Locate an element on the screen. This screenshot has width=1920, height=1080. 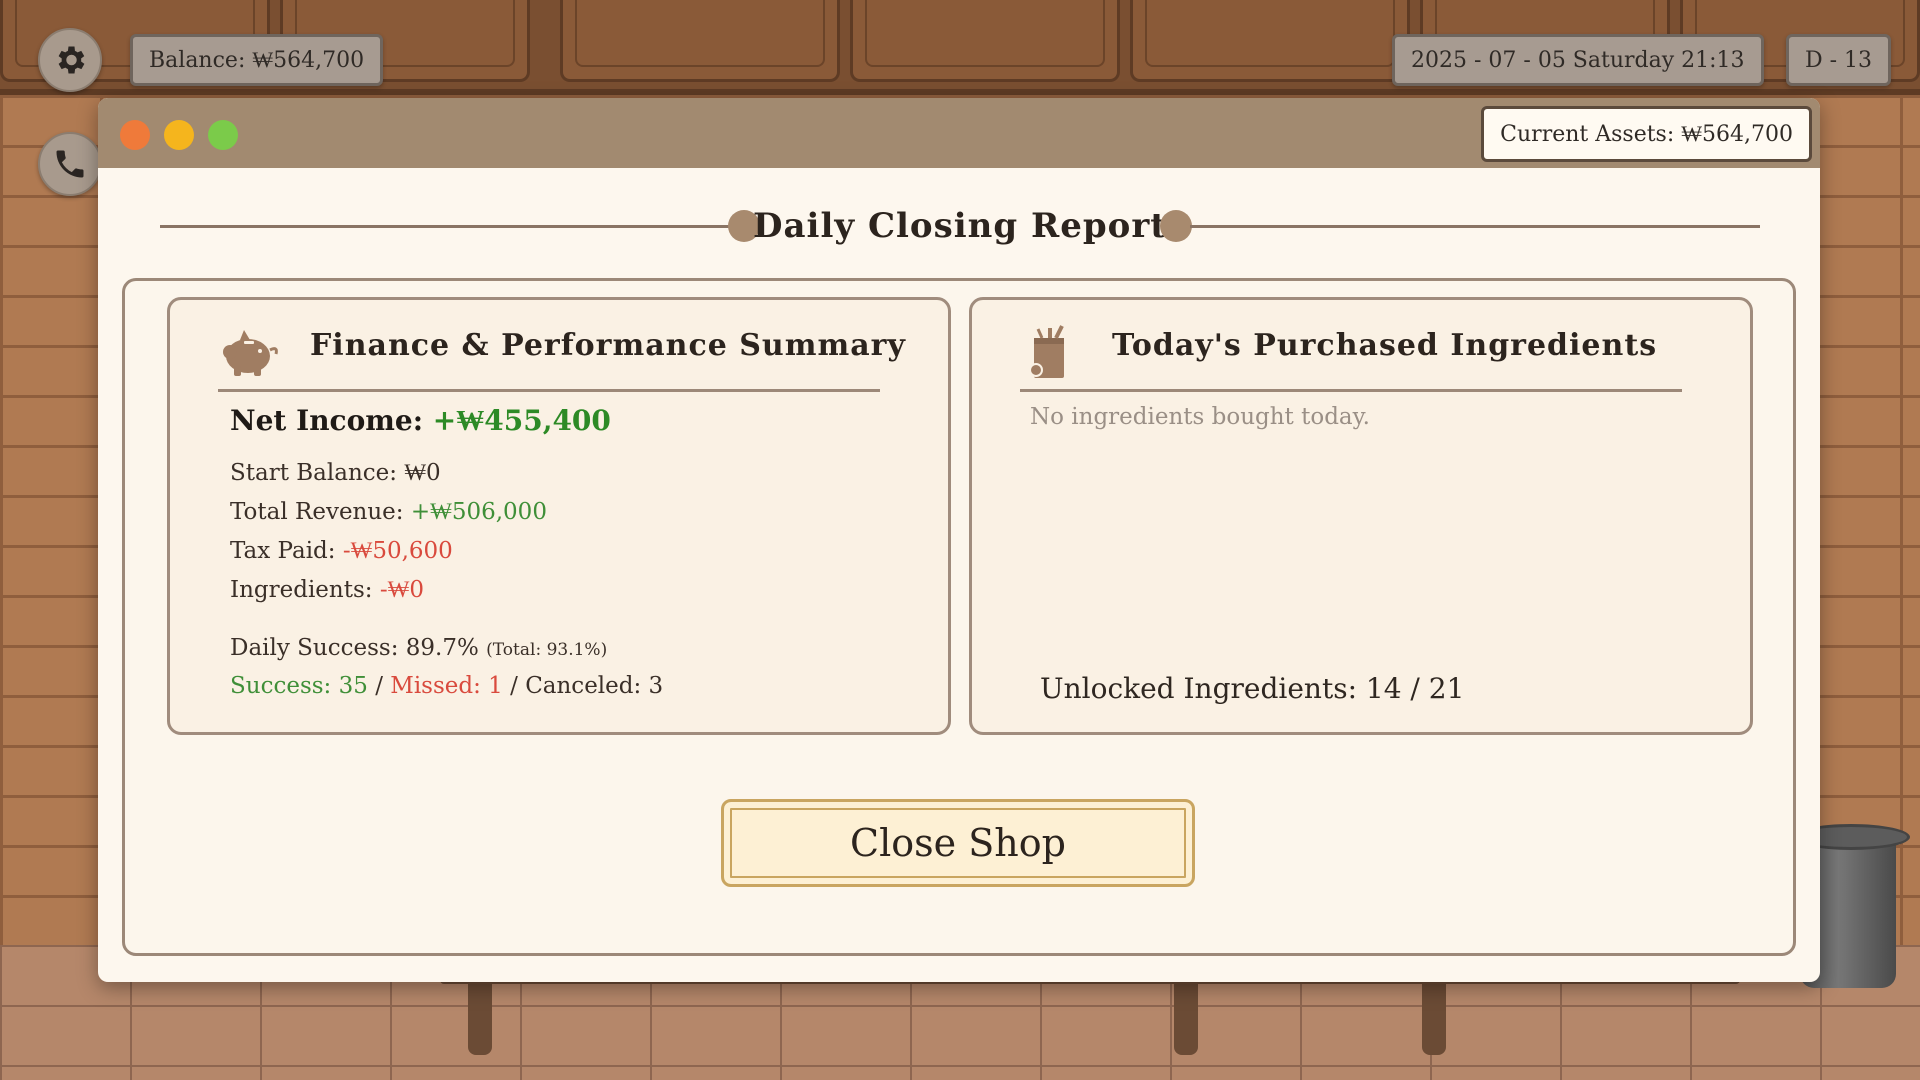
daily-success-label: Daily Success: 89.7% is located at coordinates (358, 648).